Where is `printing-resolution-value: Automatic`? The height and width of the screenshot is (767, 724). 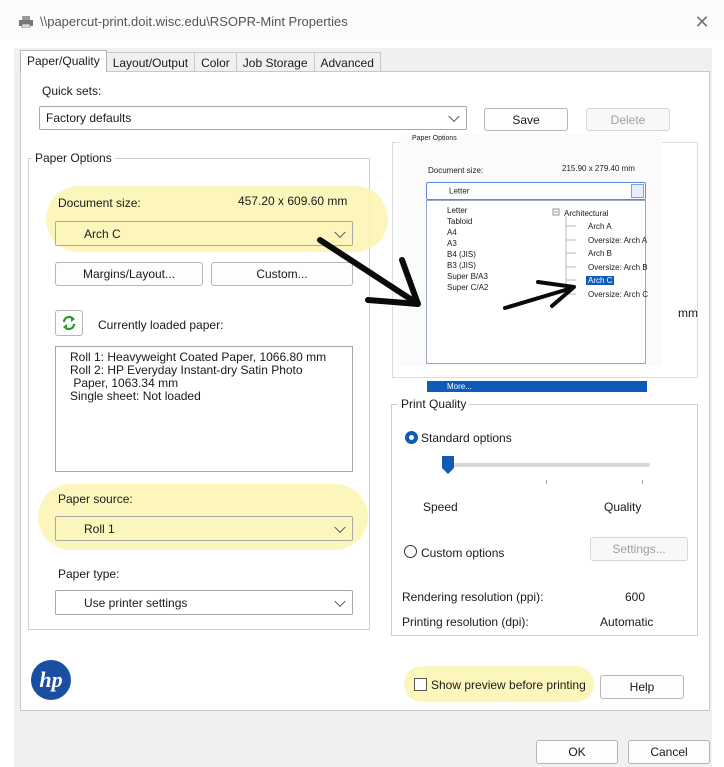
printing-resolution-value: Automatic is located at coordinates (627, 622).